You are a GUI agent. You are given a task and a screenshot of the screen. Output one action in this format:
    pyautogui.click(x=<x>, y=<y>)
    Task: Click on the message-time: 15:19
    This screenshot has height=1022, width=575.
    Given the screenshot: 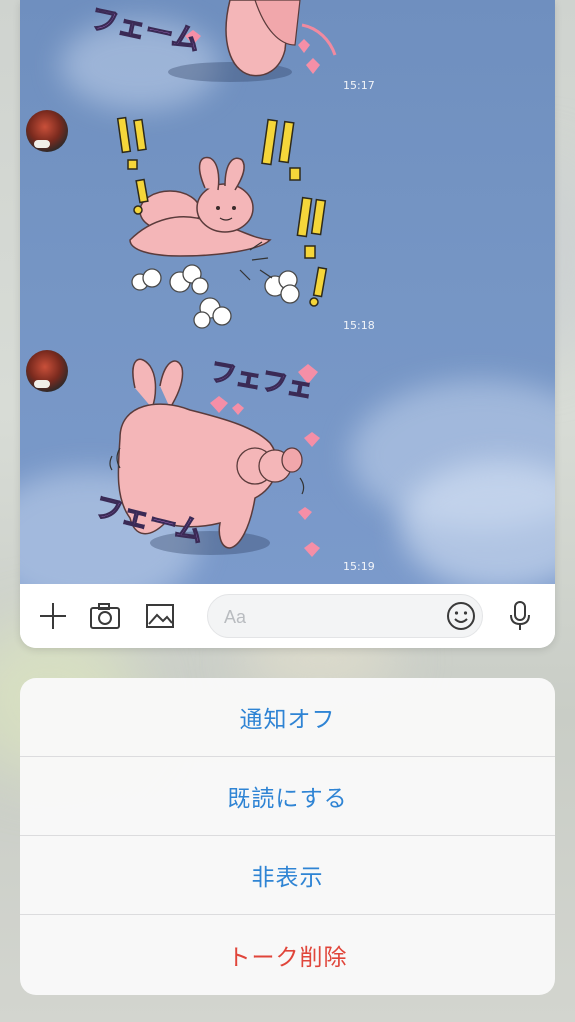 What is the action you would take?
    pyautogui.click(x=359, y=566)
    